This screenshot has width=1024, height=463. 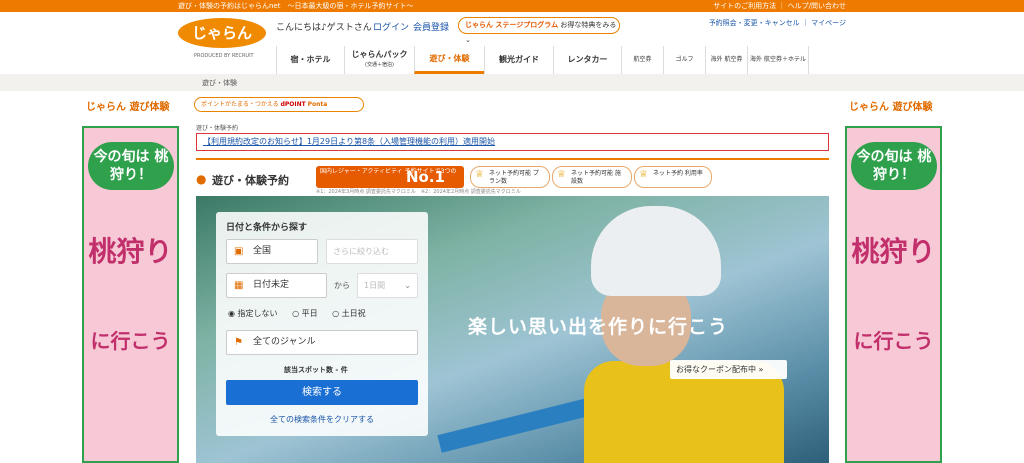 What do you see at coordinates (512, 25) in the screenshot?
I see `stage-program-tag: じゃらん ステージプログラム` at bounding box center [512, 25].